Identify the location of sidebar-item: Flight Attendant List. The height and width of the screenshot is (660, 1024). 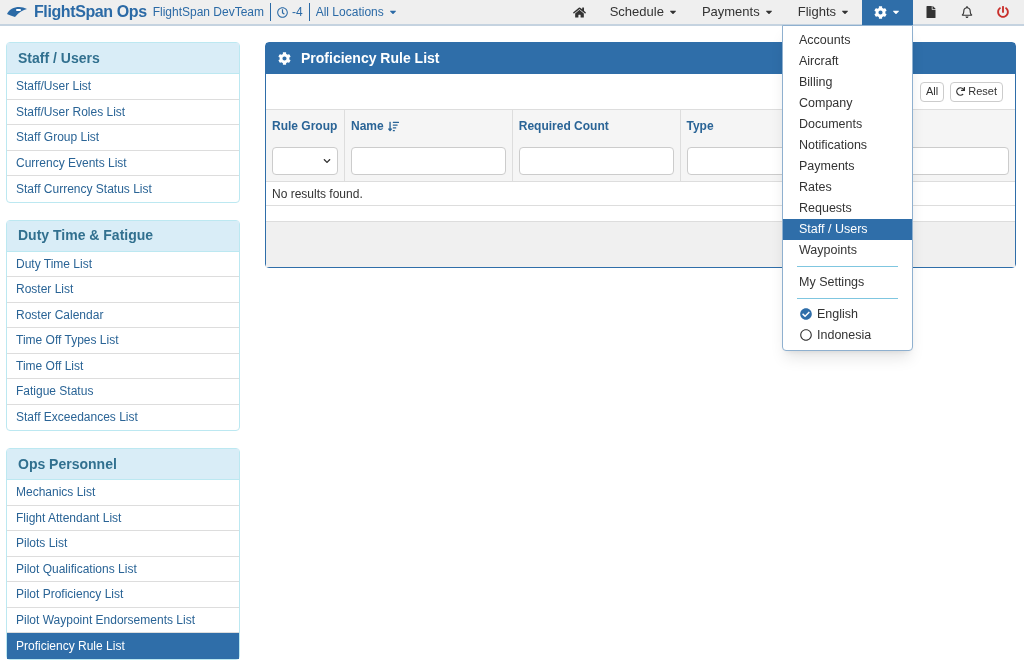
(123, 518).